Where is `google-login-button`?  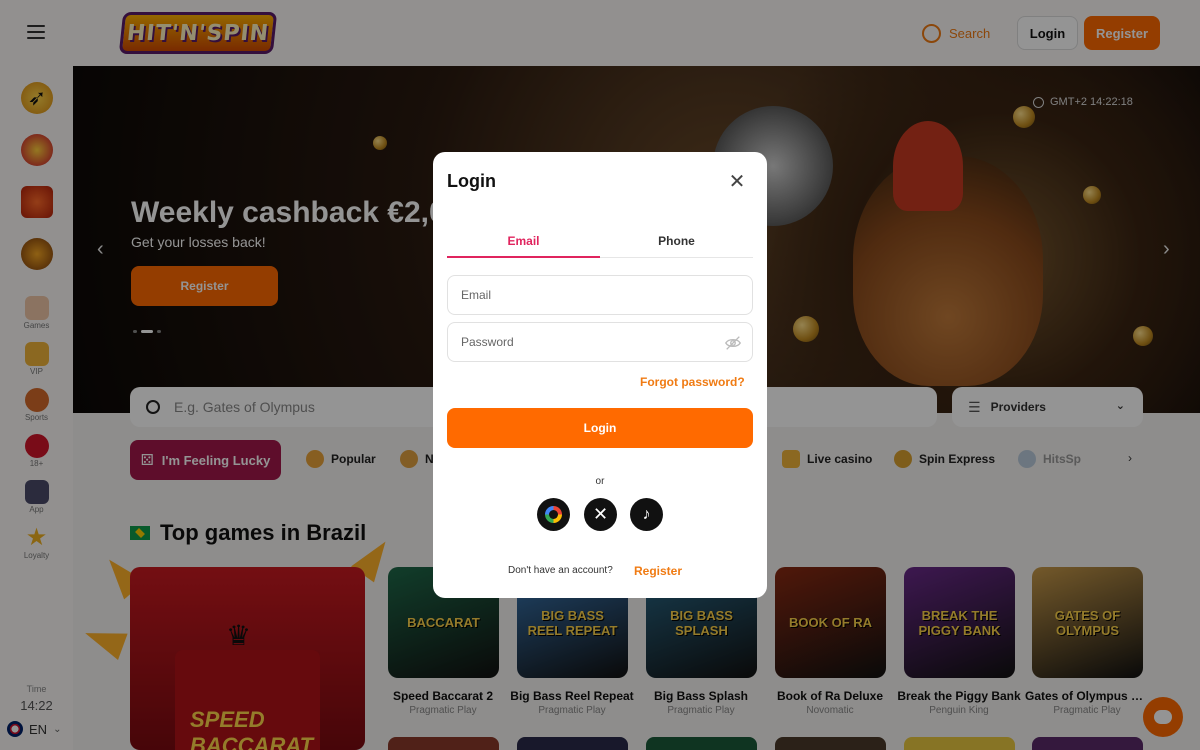 google-login-button is located at coordinates (553, 514).